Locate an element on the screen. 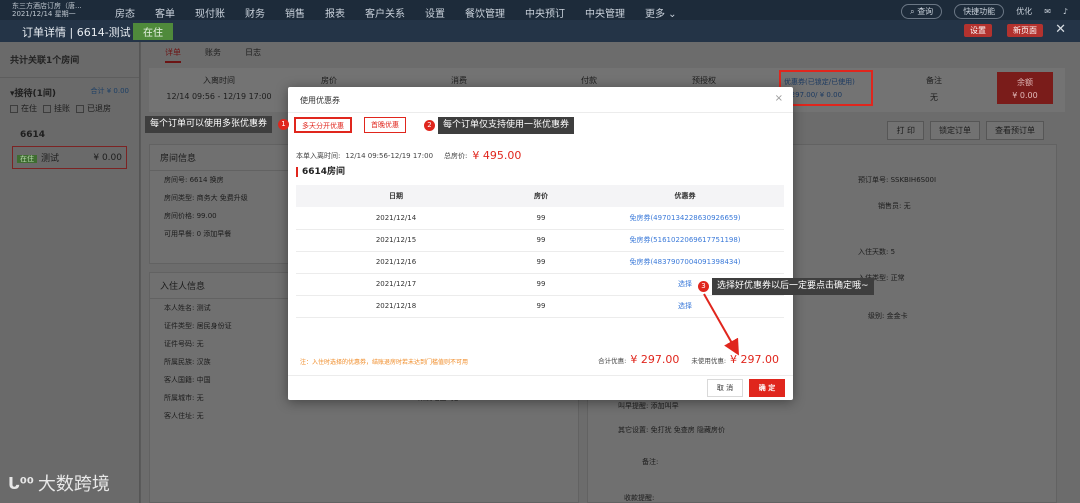  watermark: ᒐ⁰⁰ 大数跨境 is located at coordinates (59, 483).